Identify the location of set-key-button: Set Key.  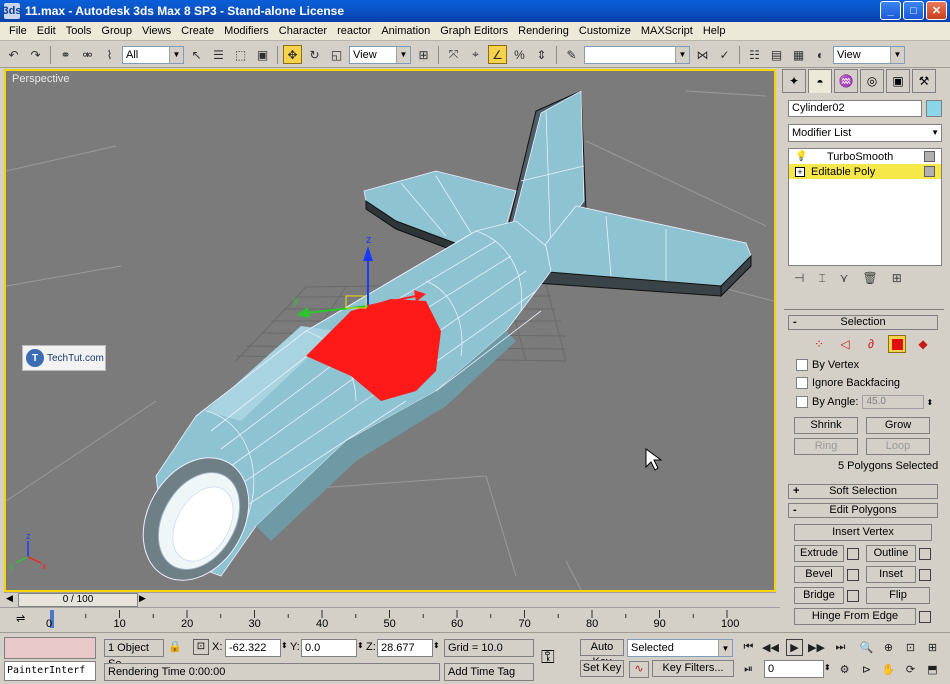
(602, 668).